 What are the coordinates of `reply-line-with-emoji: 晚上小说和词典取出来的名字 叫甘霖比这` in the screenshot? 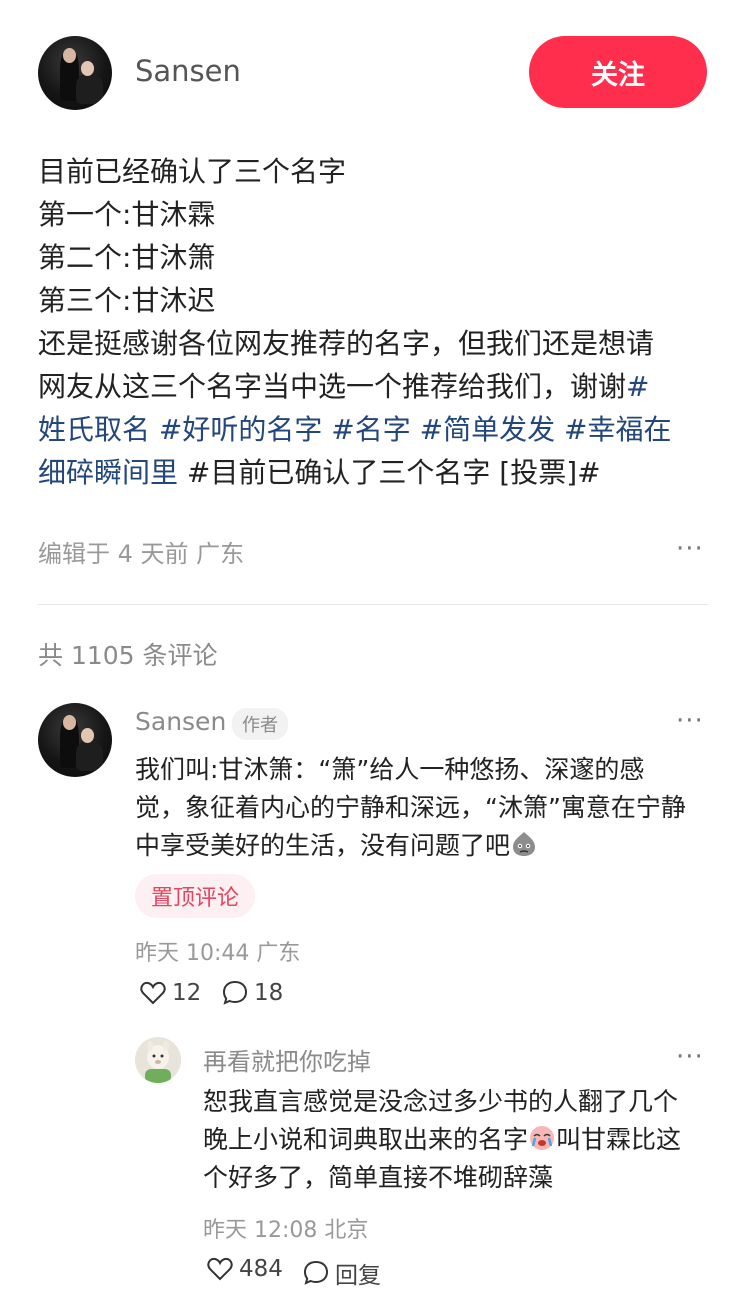 It's located at (442, 1139).